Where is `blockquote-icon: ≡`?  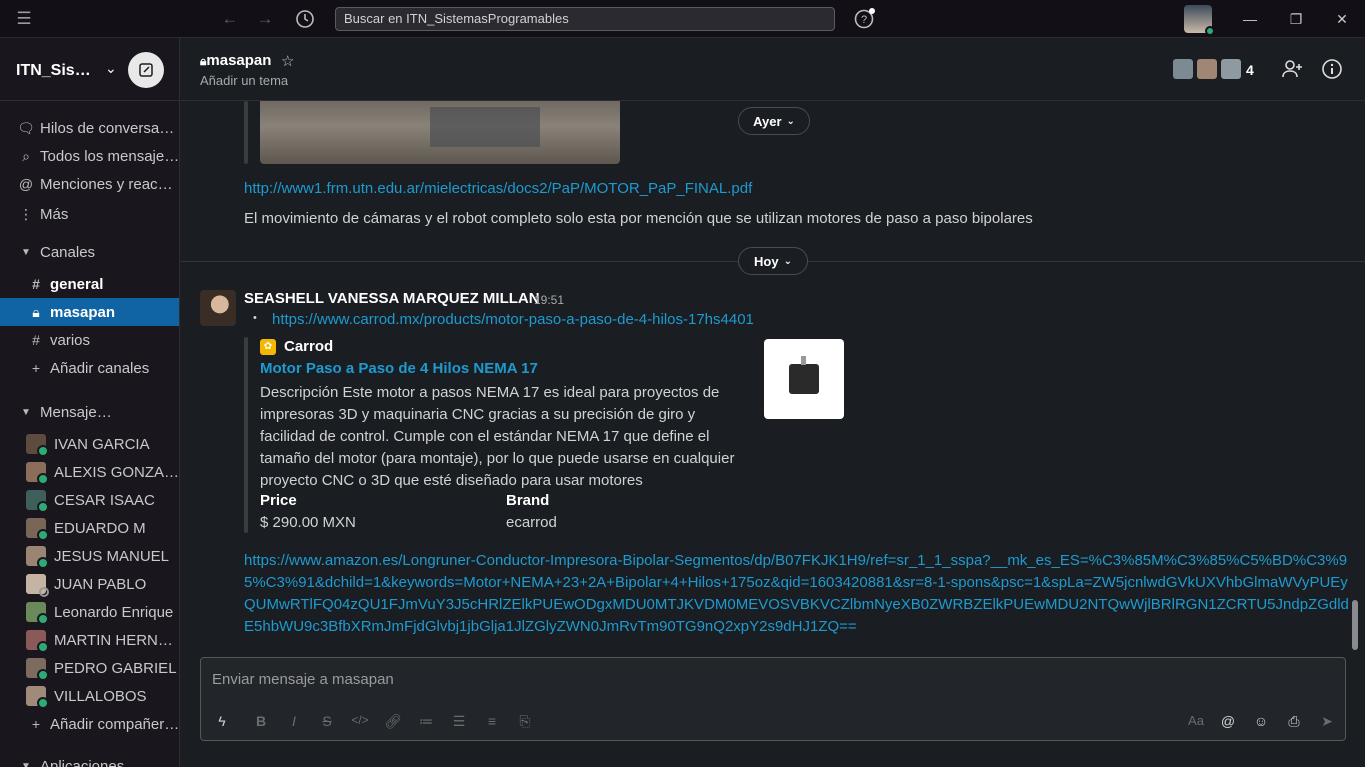
blockquote-icon: ≡ is located at coordinates (492, 721).